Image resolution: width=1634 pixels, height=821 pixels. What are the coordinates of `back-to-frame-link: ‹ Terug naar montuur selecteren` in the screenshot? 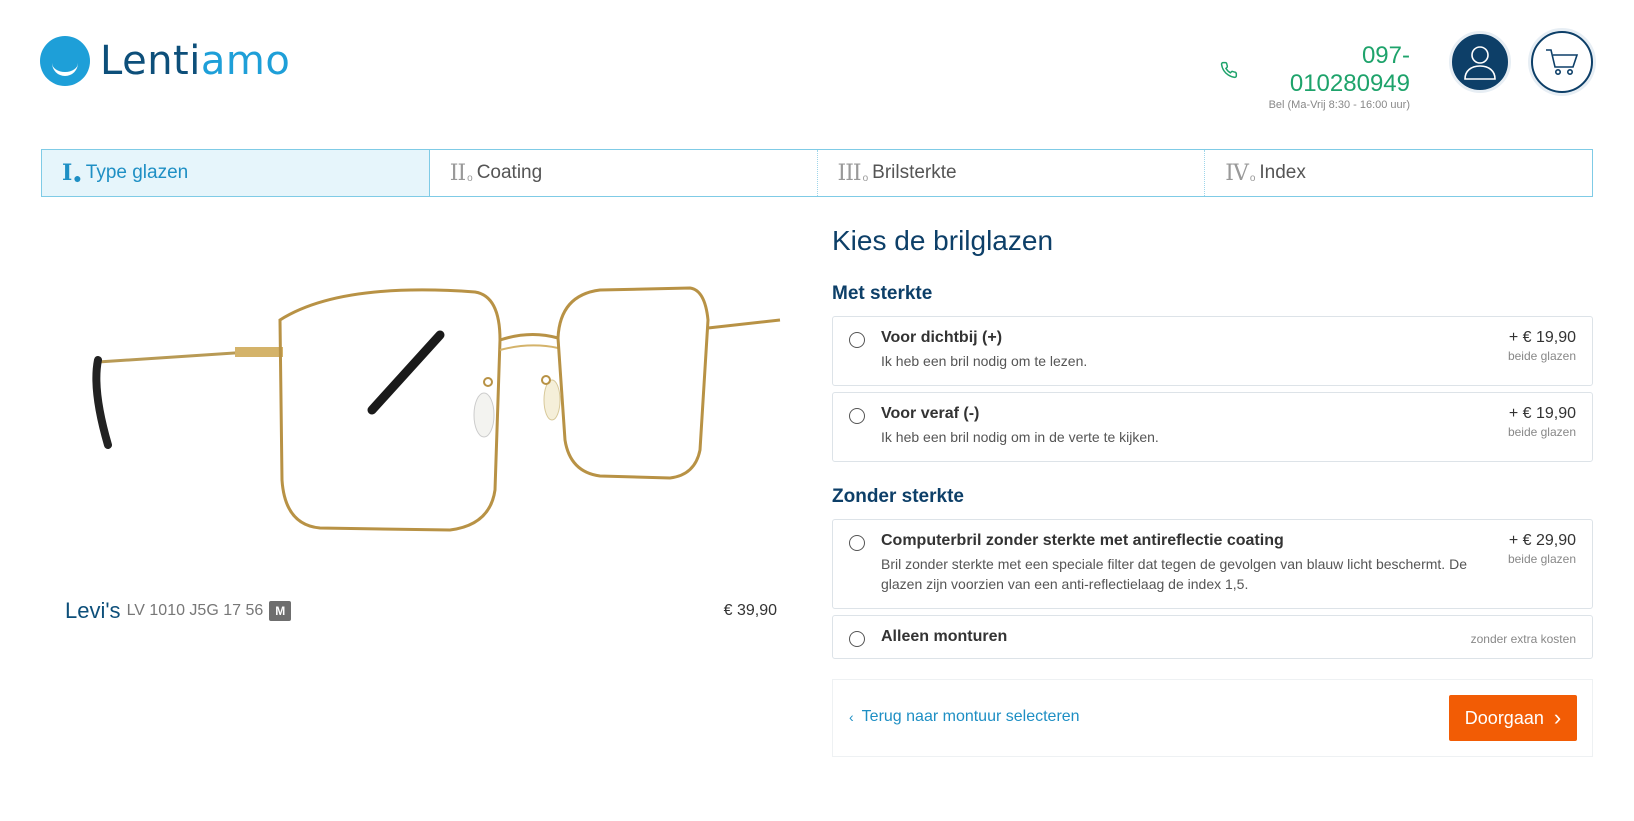 It's located at (964, 717).